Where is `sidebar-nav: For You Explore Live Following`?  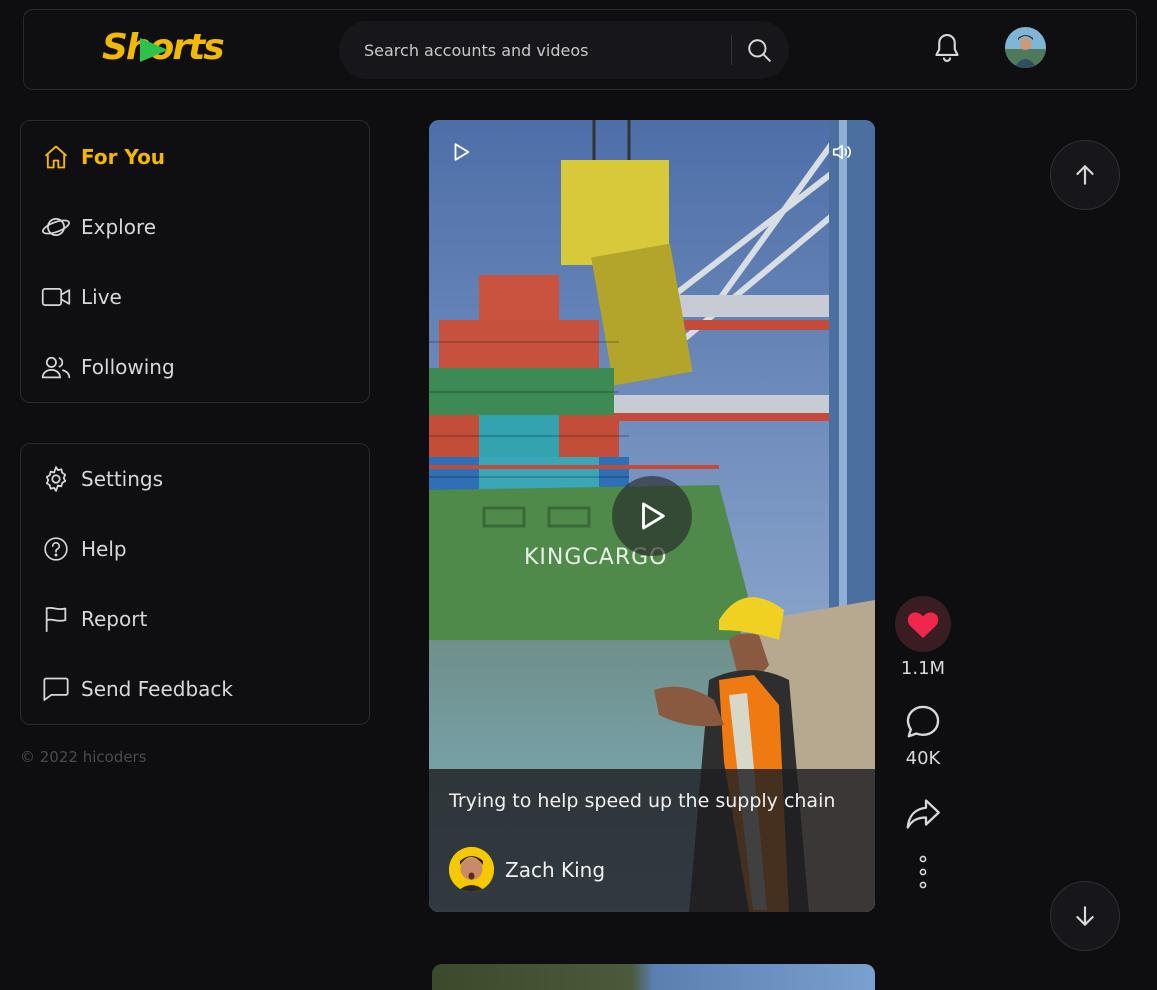
sidebar-nav: For You Explore Live Following is located at coordinates (195, 261).